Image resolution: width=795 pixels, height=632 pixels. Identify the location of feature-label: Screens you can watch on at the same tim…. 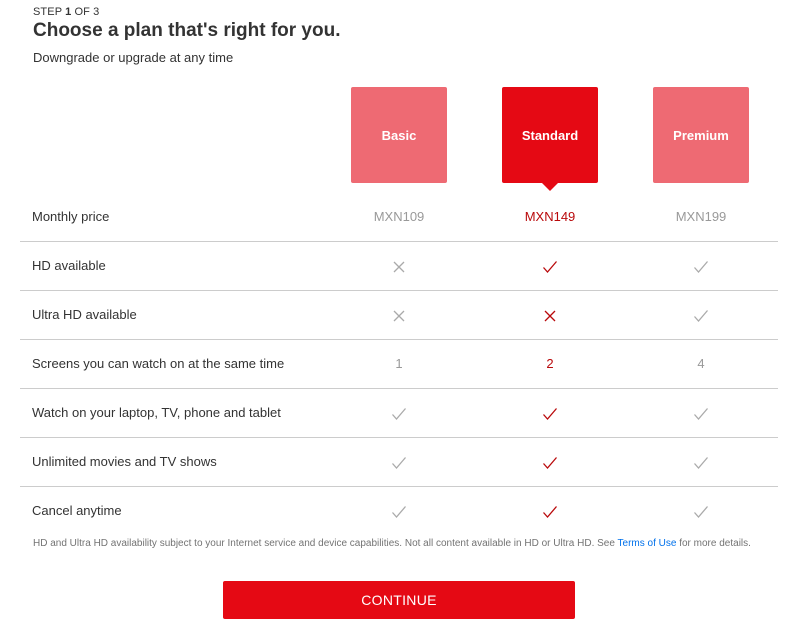
(158, 363).